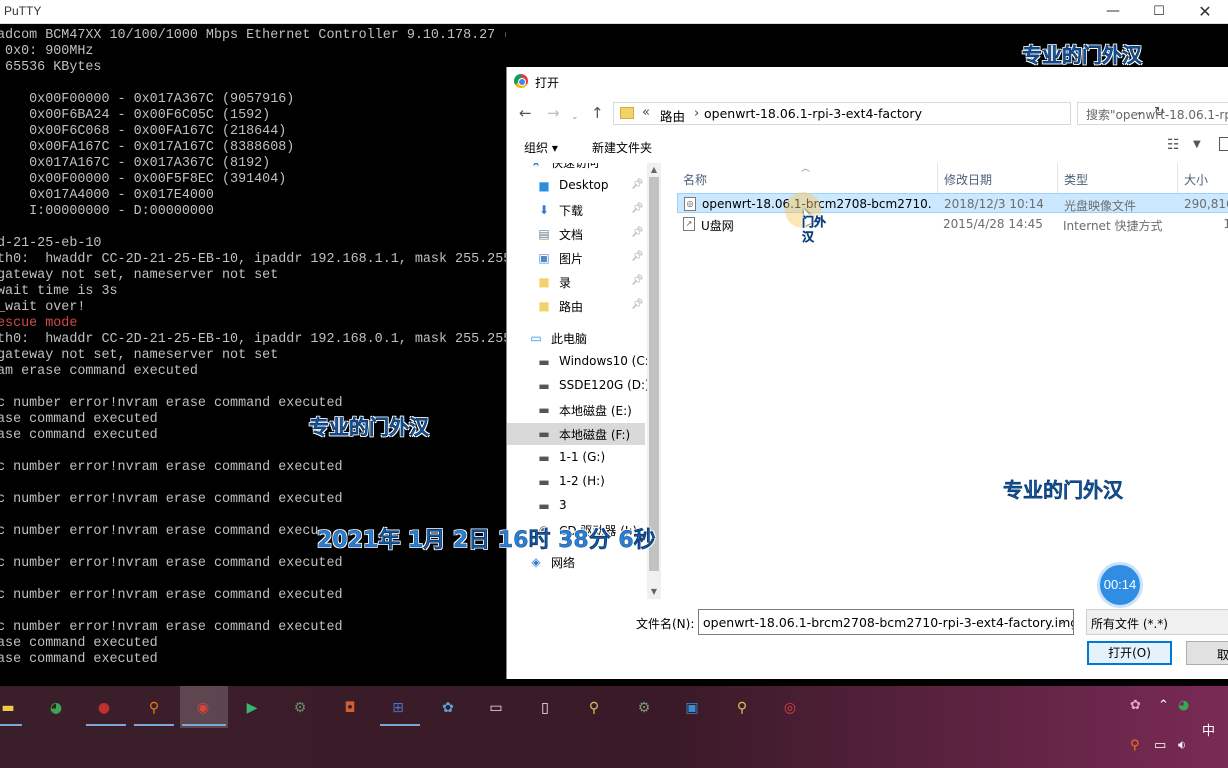  What do you see at coordinates (1113, 12) in the screenshot?
I see `minimize-button: —` at bounding box center [1113, 12].